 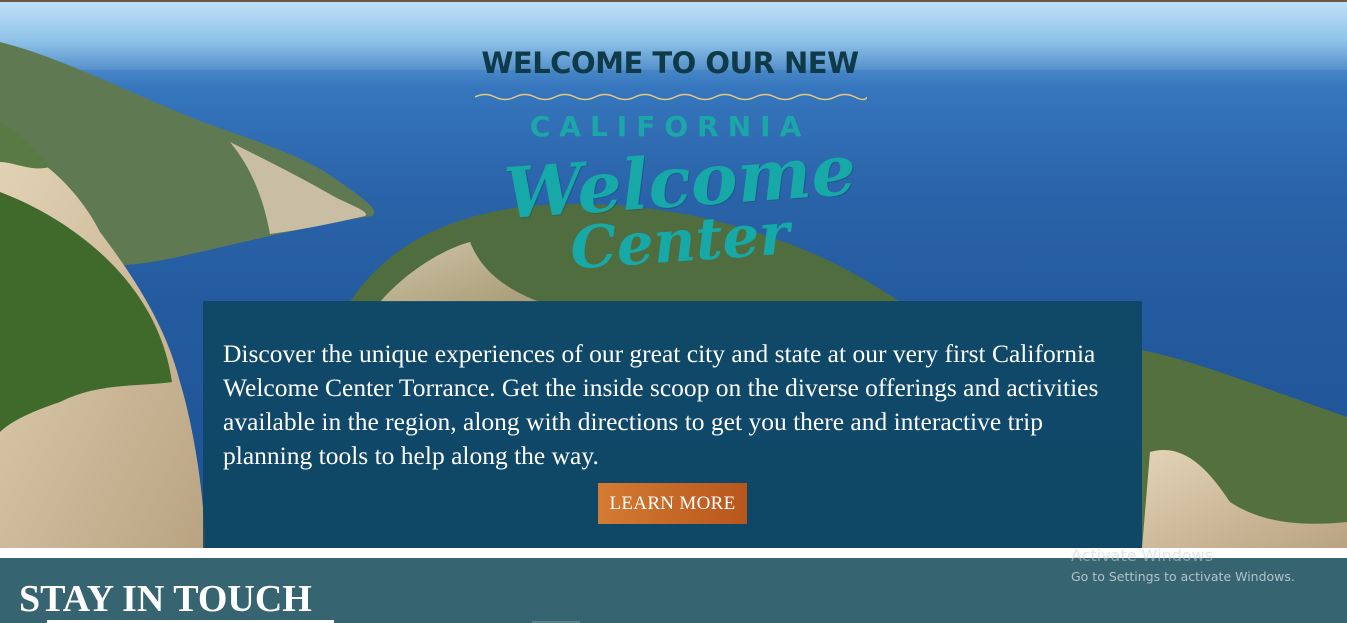 What do you see at coordinates (672, 503) in the screenshot?
I see `learn-more-button: LEARN MORE` at bounding box center [672, 503].